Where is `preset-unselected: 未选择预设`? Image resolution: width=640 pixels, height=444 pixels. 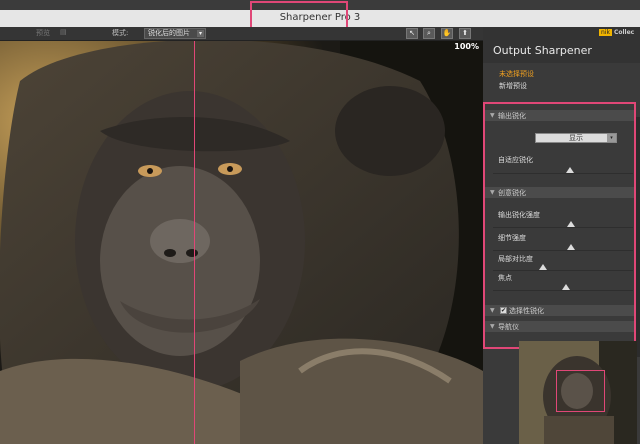
preset-unselected: 未选择预设 is located at coordinates (516, 74).